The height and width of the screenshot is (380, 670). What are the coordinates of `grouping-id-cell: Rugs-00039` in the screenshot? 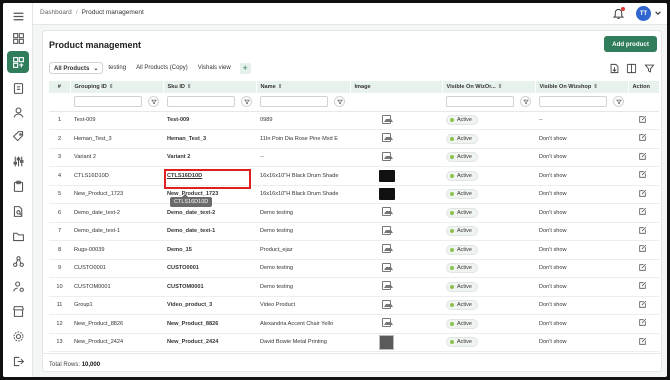 It's located at (116, 250).